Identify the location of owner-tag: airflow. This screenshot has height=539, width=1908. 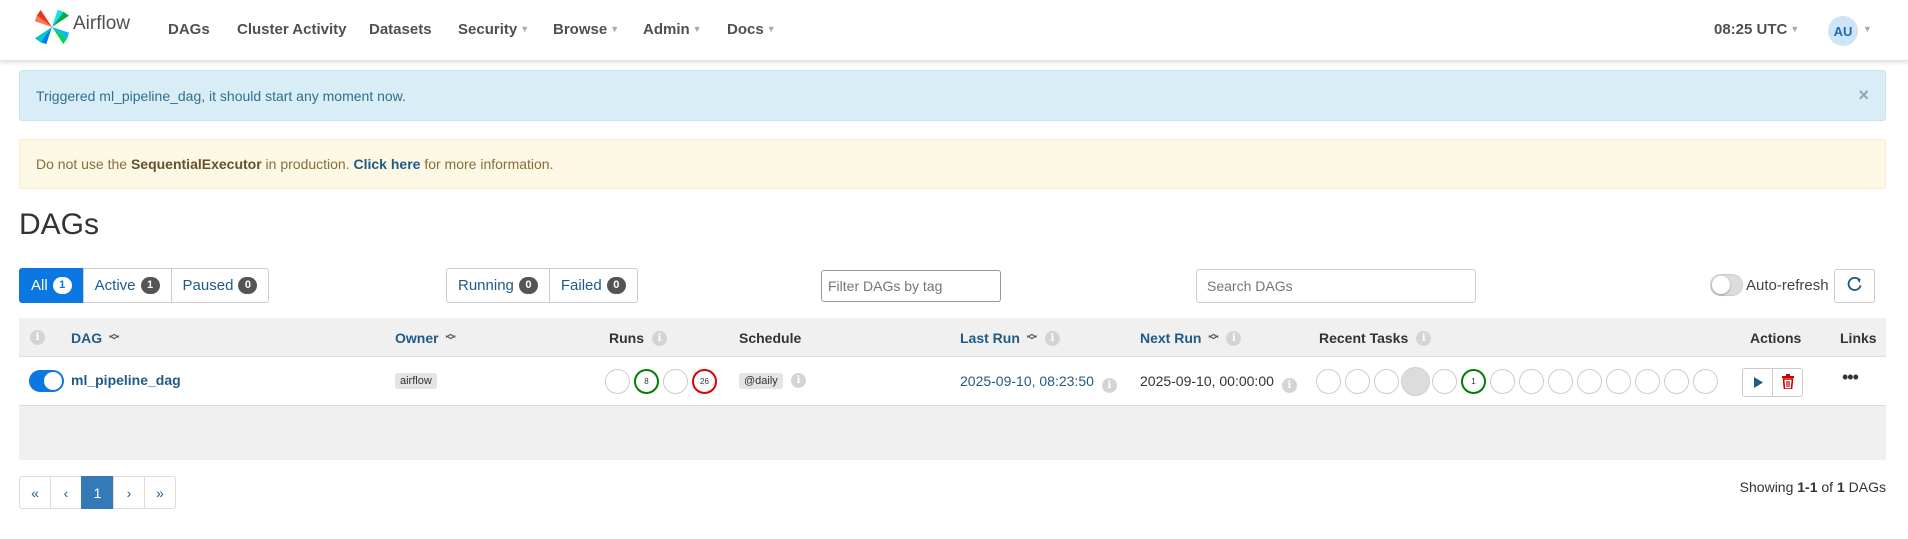
(416, 381).